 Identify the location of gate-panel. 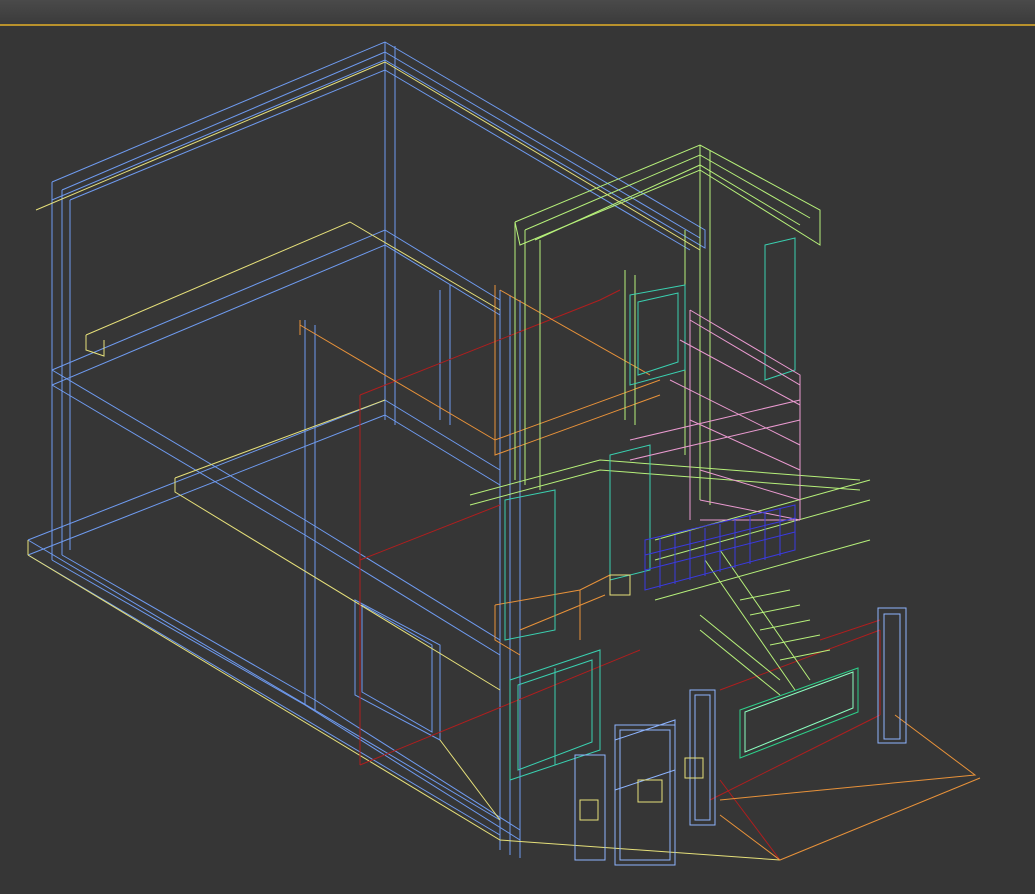
(799, 713).